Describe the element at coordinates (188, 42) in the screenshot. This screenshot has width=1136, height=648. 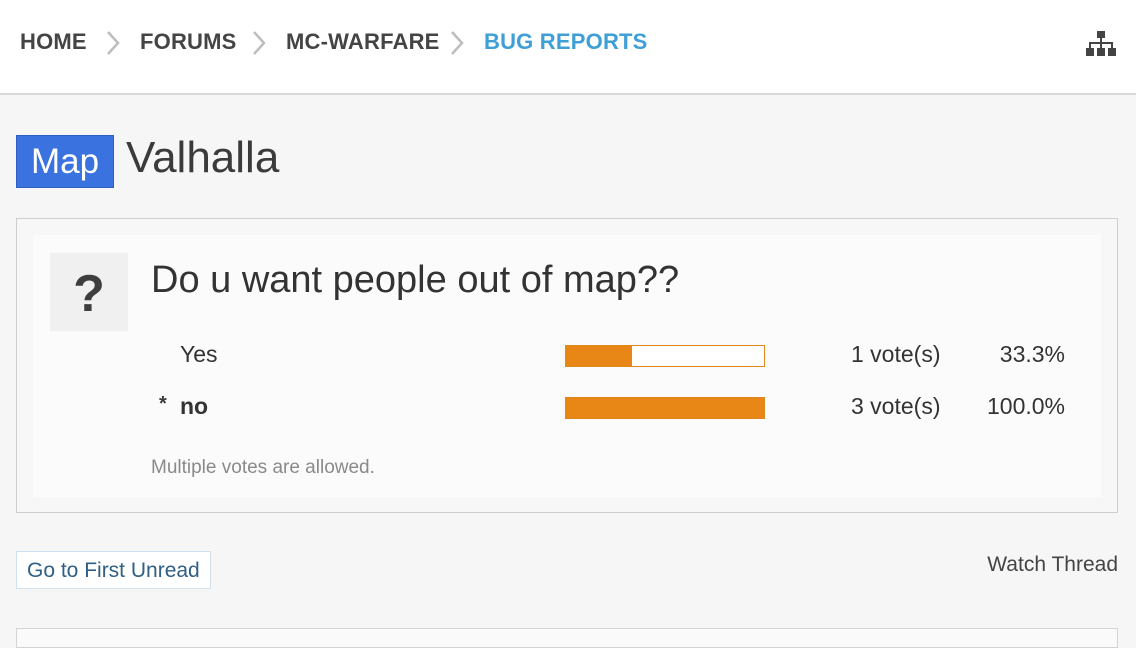
I see `breadcrumb-forums: FORUMS` at that location.